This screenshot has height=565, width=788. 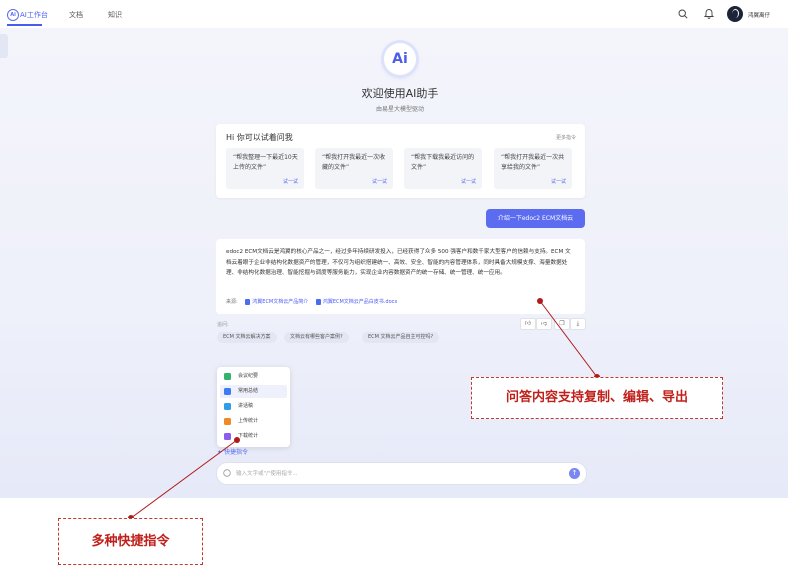 What do you see at coordinates (597, 398) in the screenshot?
I see `callout-copy-edit-export: 问答内容支持复制、编辑、导出` at bounding box center [597, 398].